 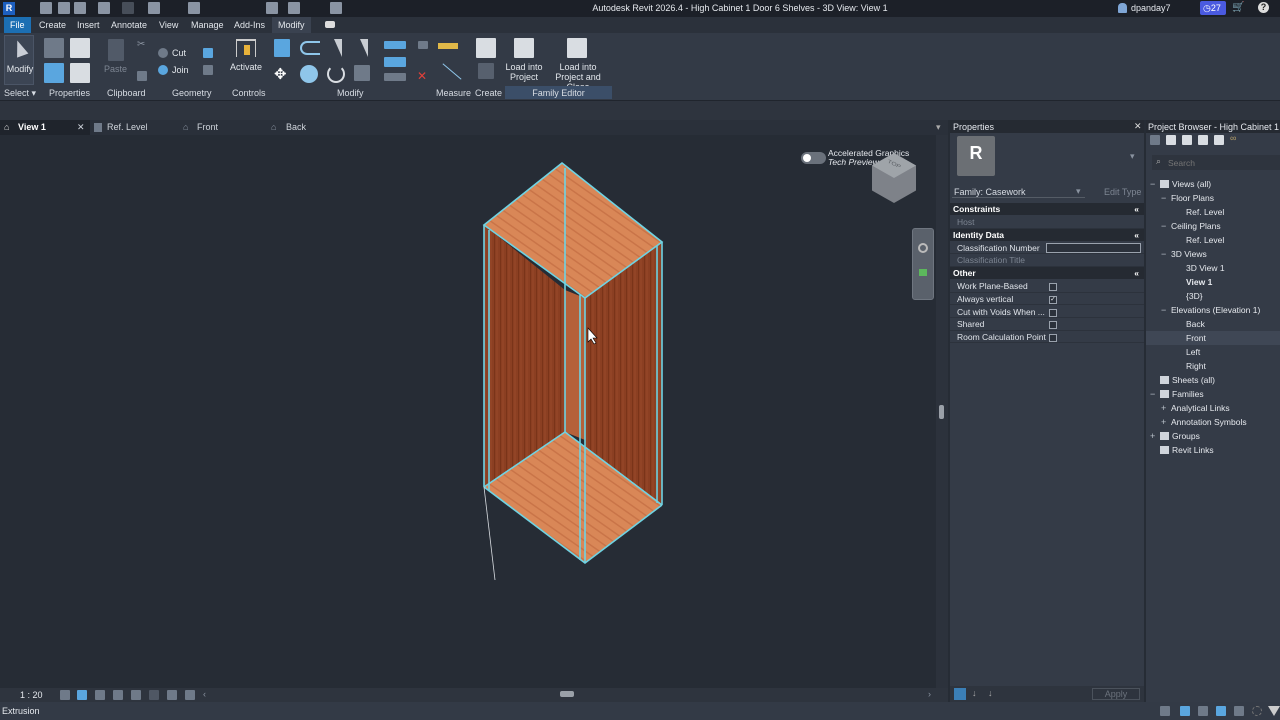 What do you see at coordinates (246, 67) in the screenshot?
I see `activate-button: Activate` at bounding box center [246, 67].